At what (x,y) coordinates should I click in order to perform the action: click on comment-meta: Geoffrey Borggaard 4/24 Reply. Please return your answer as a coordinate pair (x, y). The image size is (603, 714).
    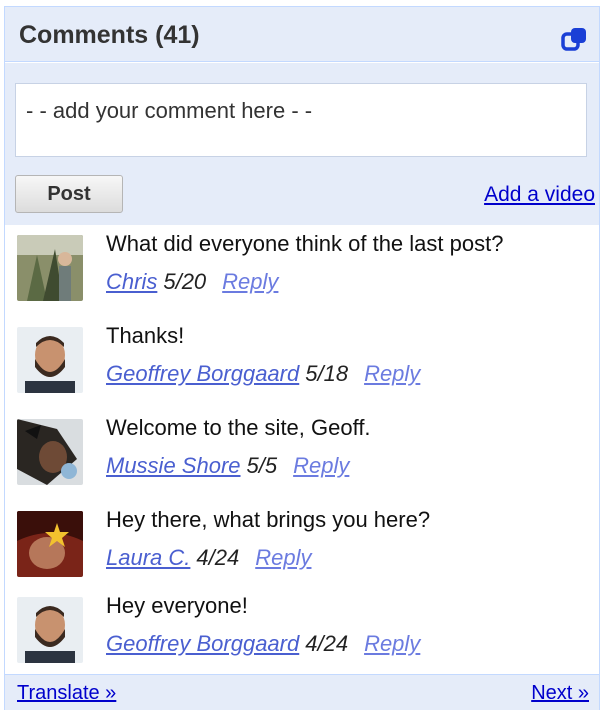
    Looking at the image, I should click on (263, 644).